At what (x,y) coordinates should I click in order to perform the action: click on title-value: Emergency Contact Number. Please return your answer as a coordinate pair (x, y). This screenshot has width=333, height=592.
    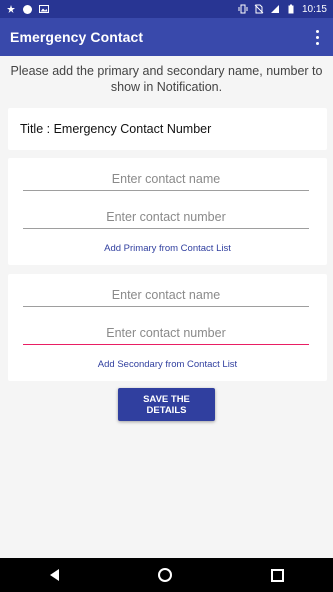
    Looking at the image, I should click on (132, 129).